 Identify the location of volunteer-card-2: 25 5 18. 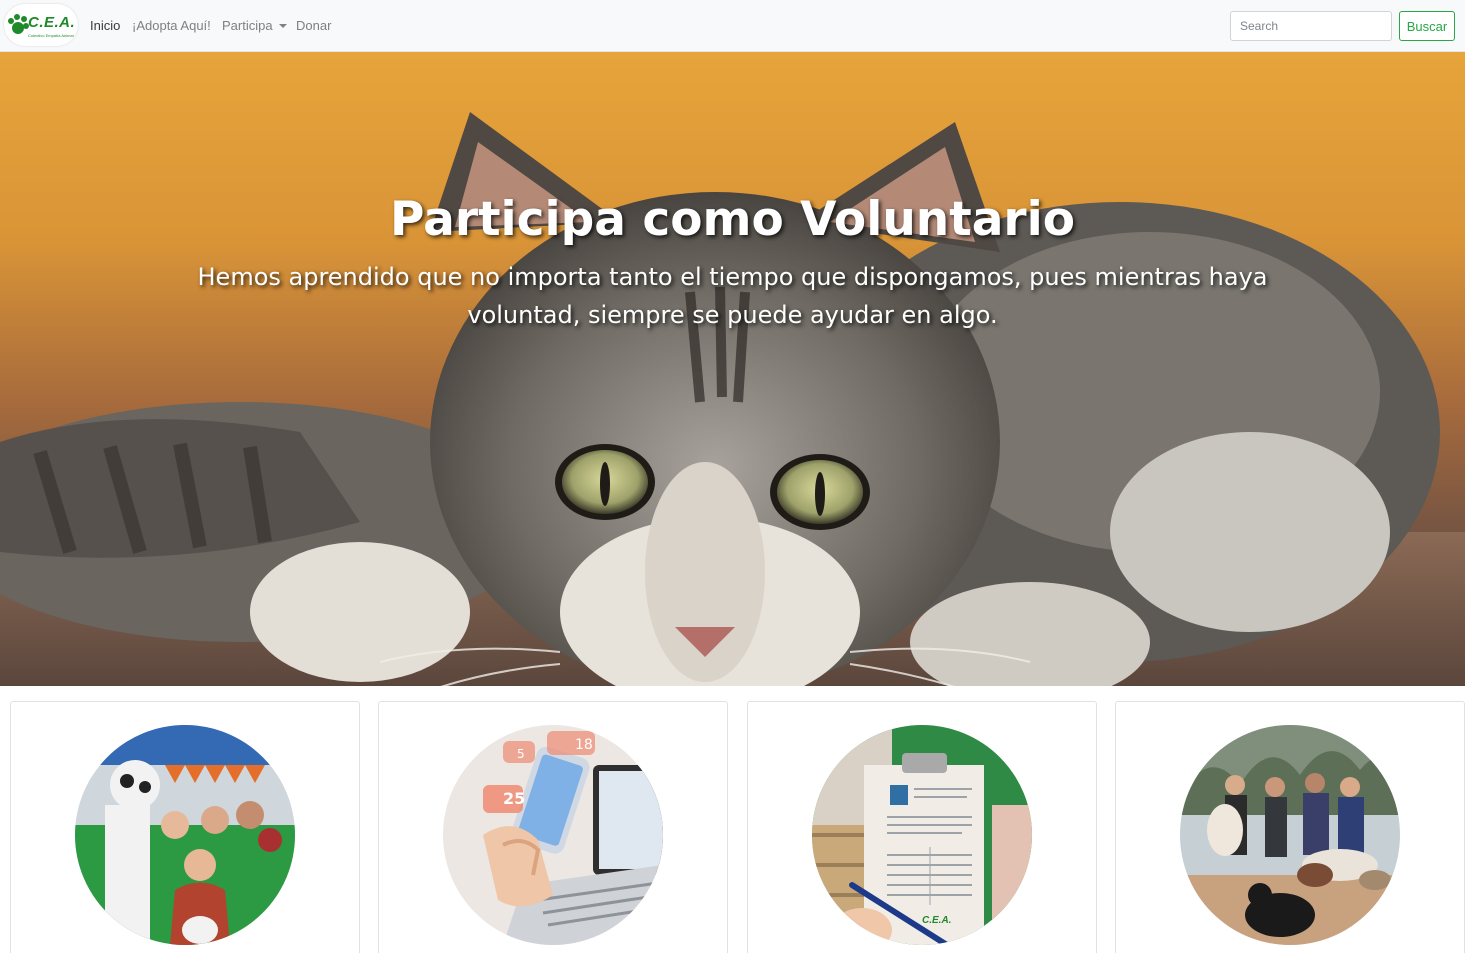
(553, 827).